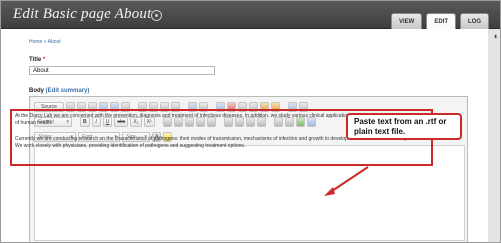 The height and width of the screenshot is (243, 501). Describe the element at coordinates (68, 91) in the screenshot. I see `edit-summary-link: (Edit summary)` at that location.